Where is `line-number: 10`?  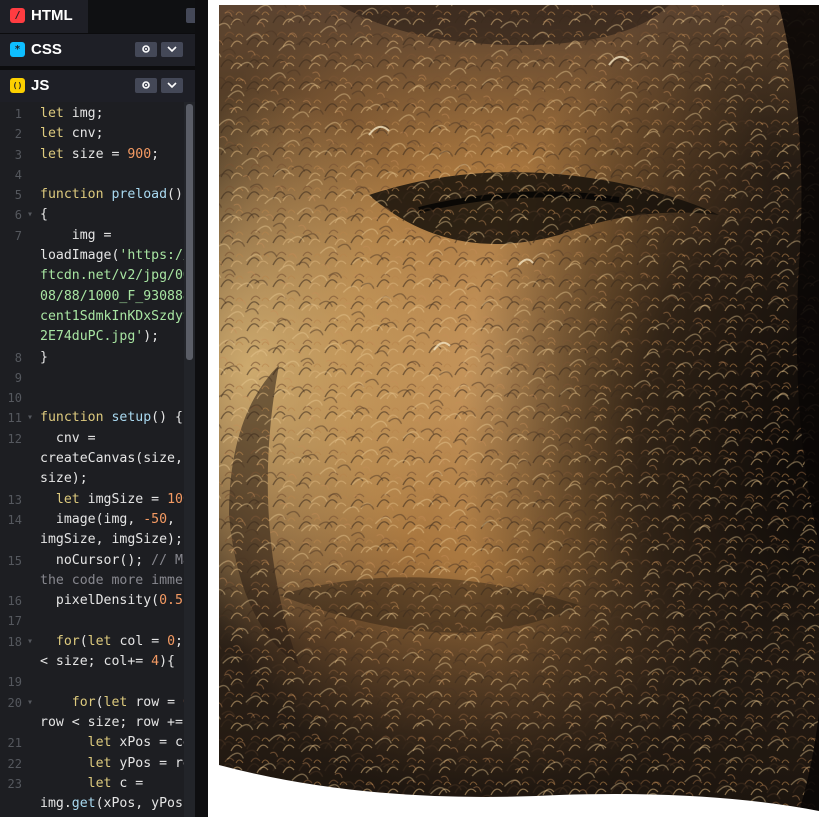 line-number: 10 is located at coordinates (14, 398).